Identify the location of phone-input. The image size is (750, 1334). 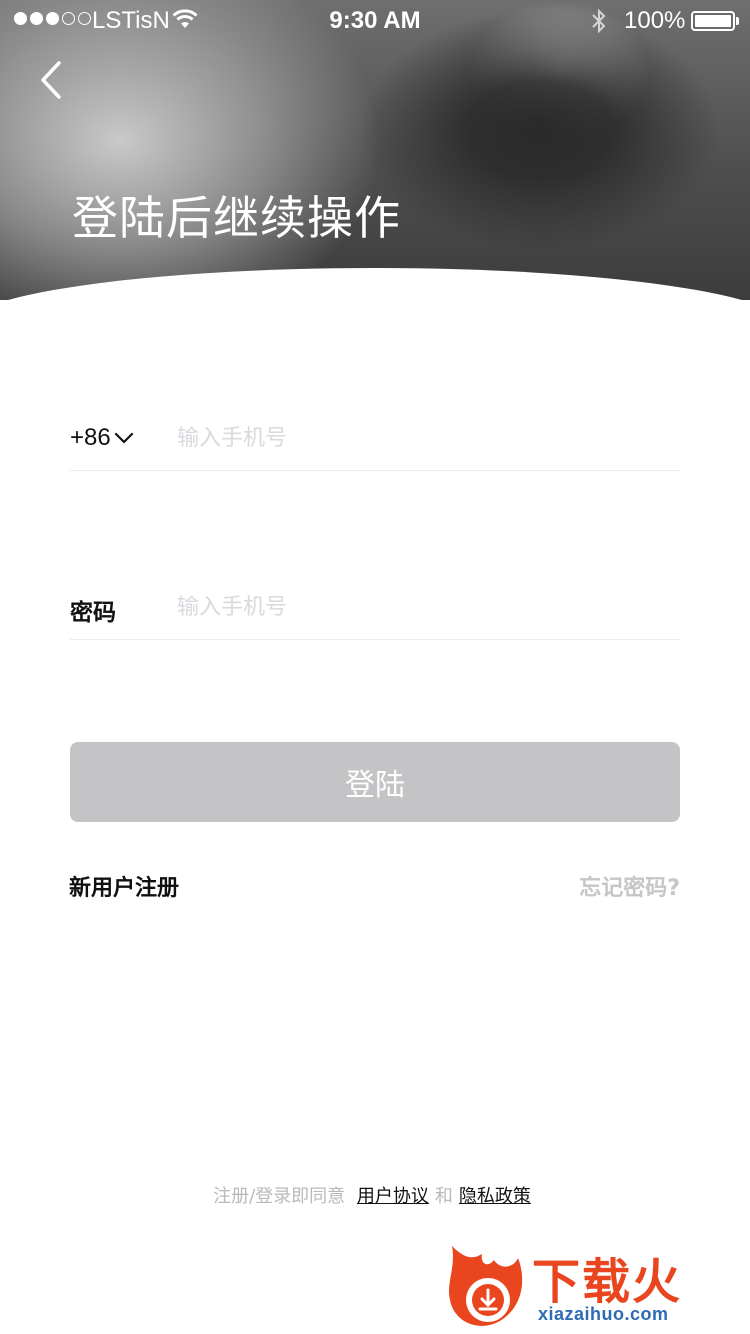
(427, 438).